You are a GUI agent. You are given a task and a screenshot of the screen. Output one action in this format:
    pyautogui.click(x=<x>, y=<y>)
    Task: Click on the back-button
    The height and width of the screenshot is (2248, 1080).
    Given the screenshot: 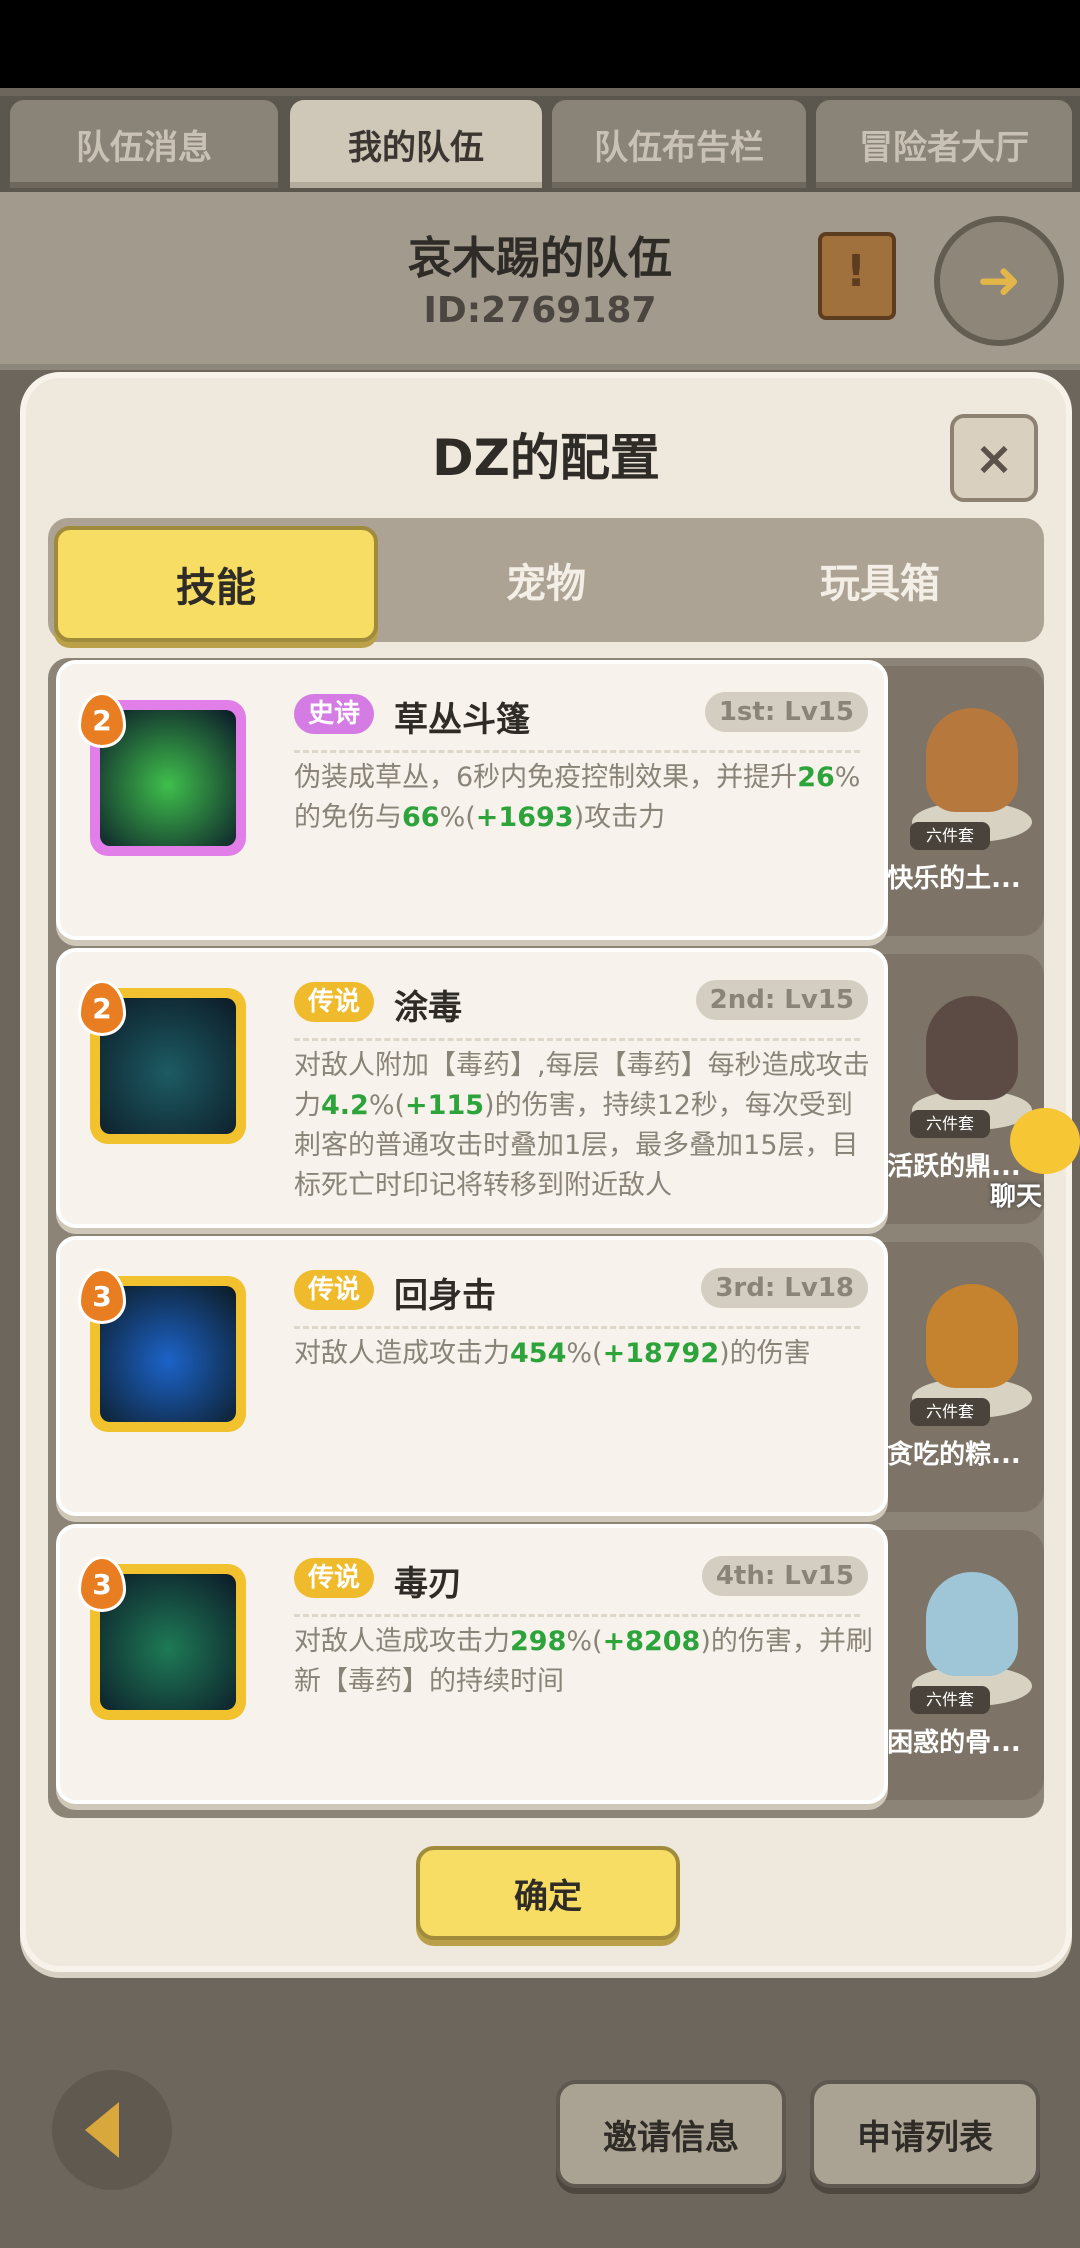 What is the action you would take?
    pyautogui.click(x=112, y=2130)
    